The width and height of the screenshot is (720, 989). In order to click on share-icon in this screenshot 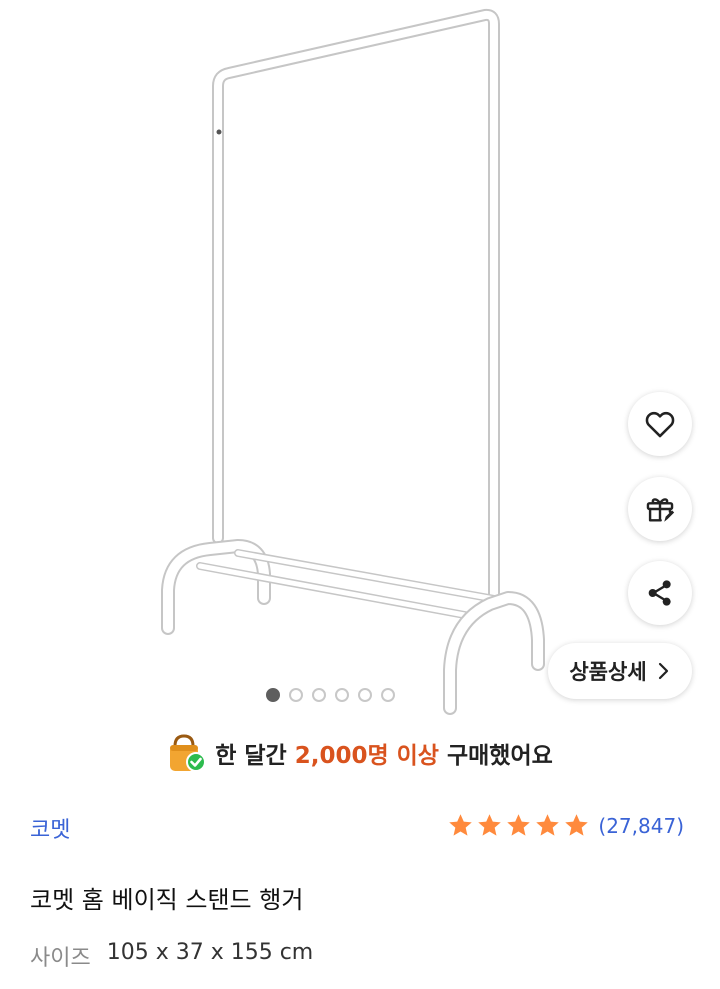, I will do `click(659, 593)`.